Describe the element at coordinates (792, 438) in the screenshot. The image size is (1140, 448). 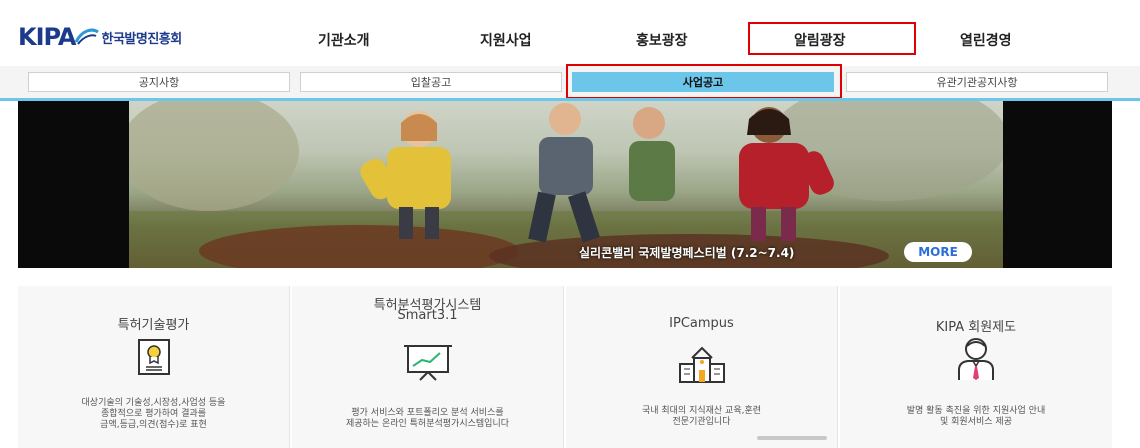
I see `scroll-indicator` at that location.